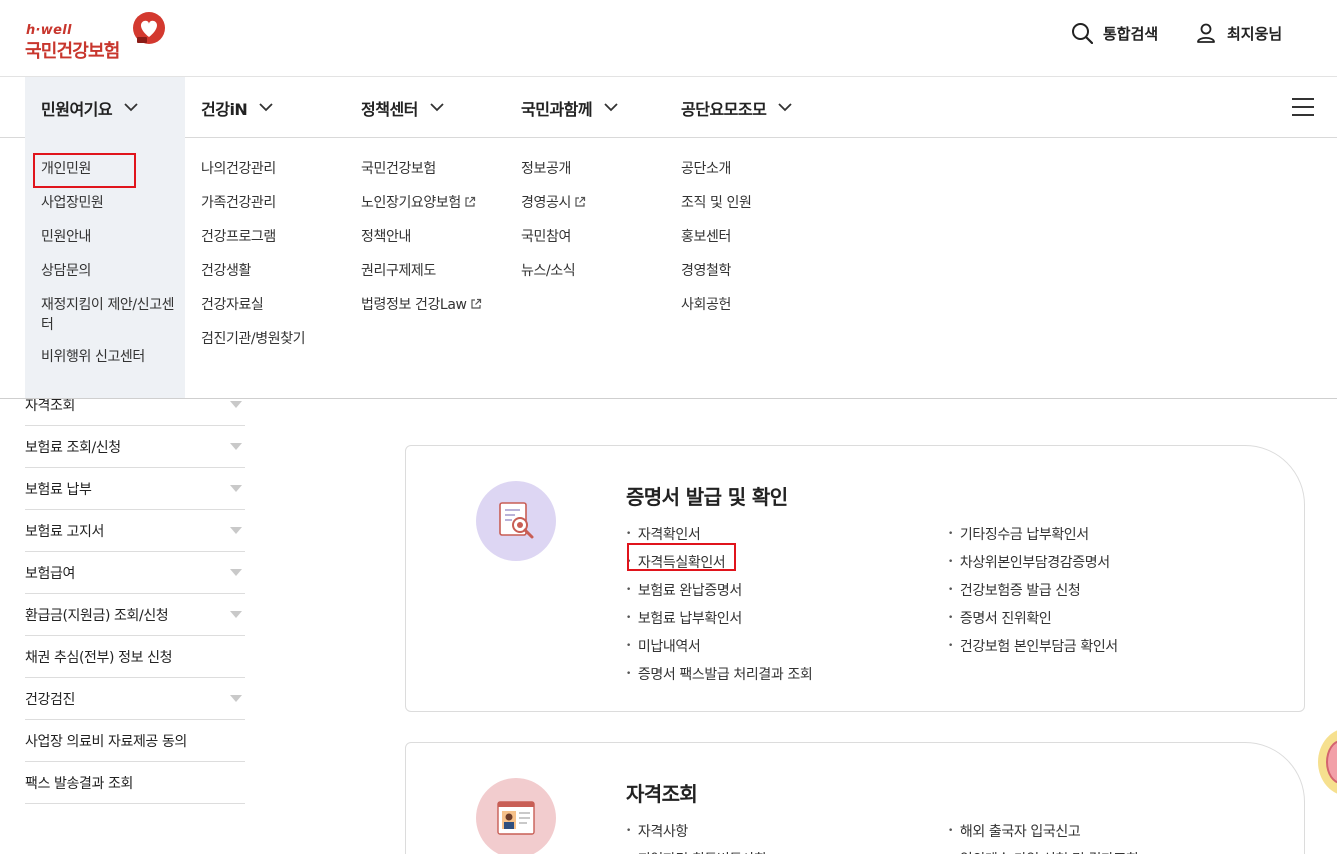 The height and width of the screenshot is (854, 1337). Describe the element at coordinates (516, 816) in the screenshot. I see `id-card-icon` at that location.